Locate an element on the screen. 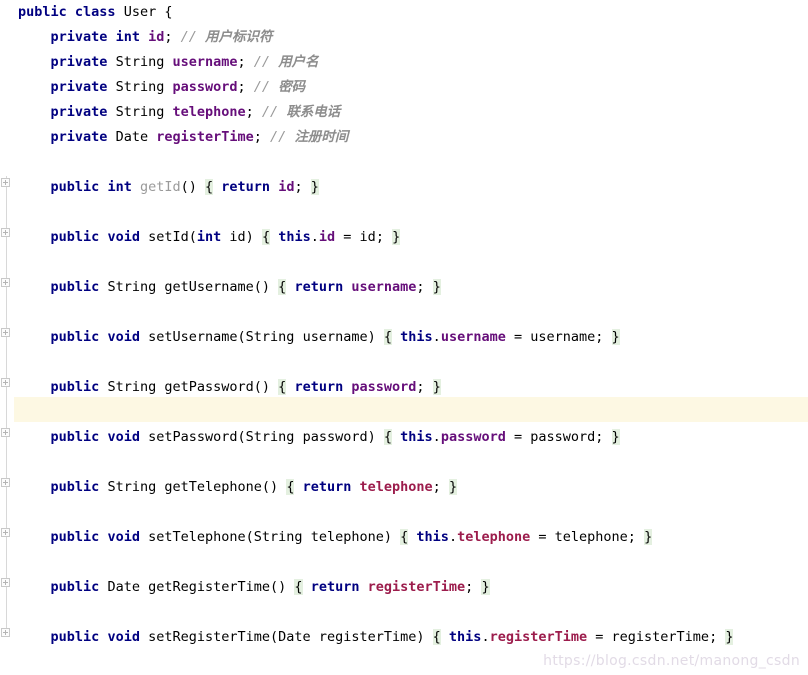  code-token: getUsername is located at coordinates (209, 287).